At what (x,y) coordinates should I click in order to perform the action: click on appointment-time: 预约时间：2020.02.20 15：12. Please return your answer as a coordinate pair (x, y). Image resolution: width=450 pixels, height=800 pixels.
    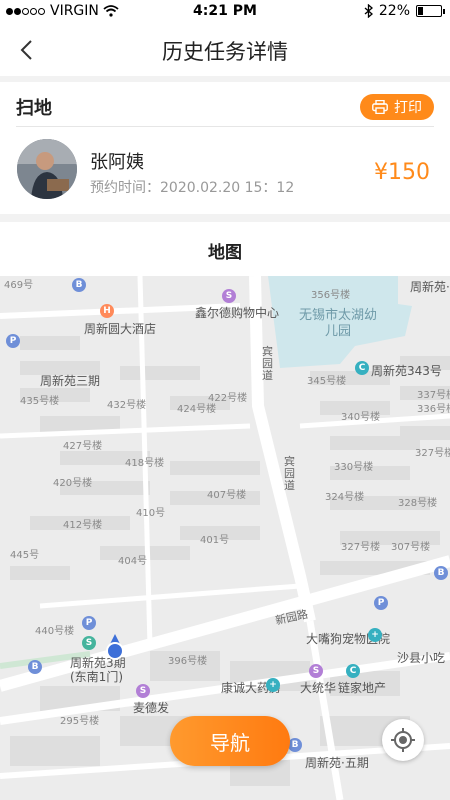
    Looking at the image, I should click on (192, 188).